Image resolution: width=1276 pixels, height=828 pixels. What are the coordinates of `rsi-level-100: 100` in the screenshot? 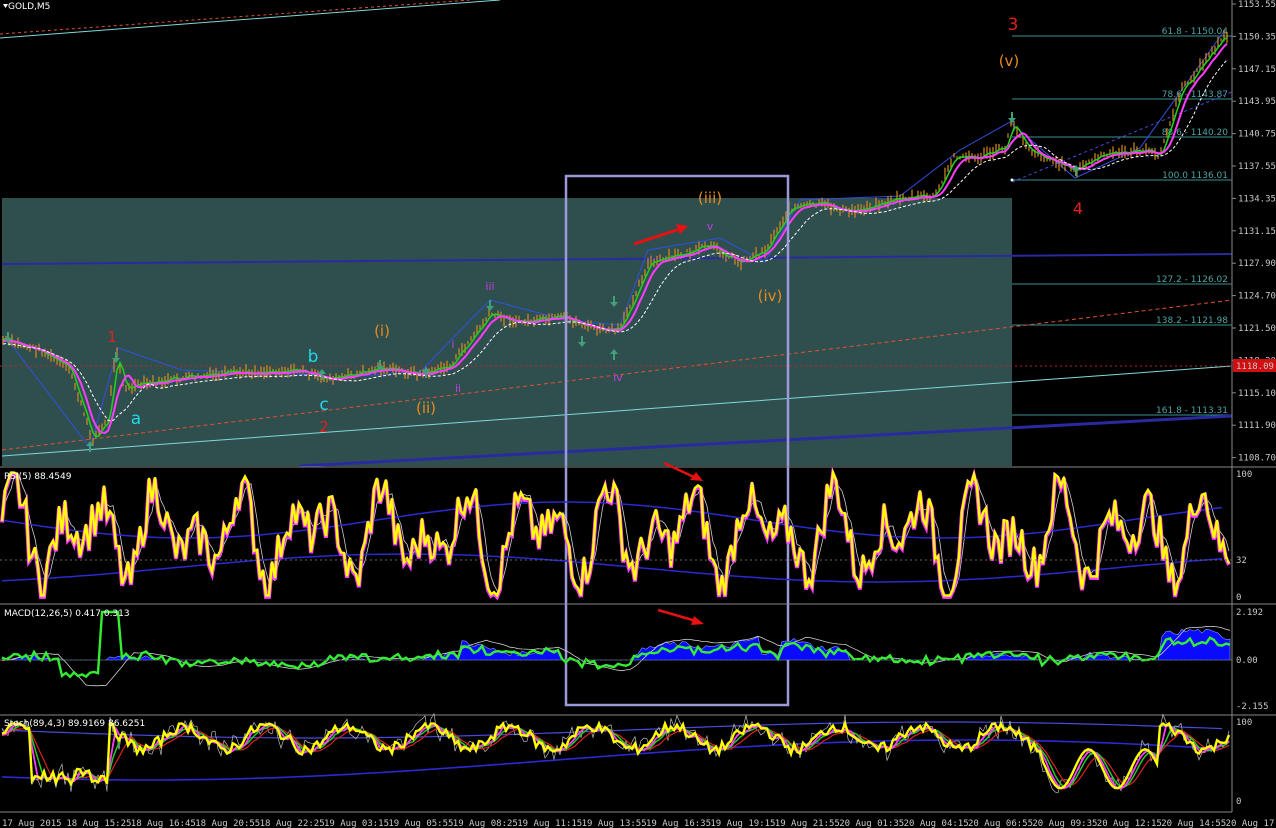 It's located at (1244, 475).